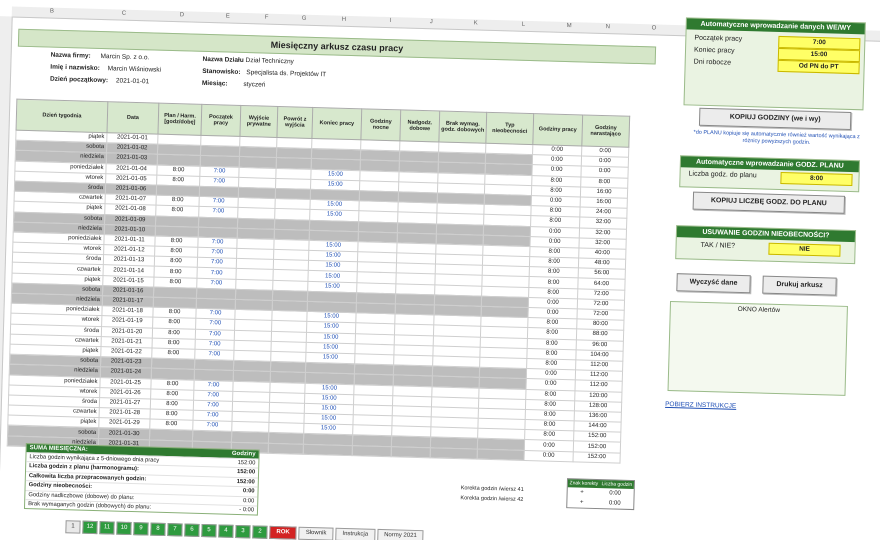  I want to click on sheet-tab: Normy 2021, so click(400, 534).